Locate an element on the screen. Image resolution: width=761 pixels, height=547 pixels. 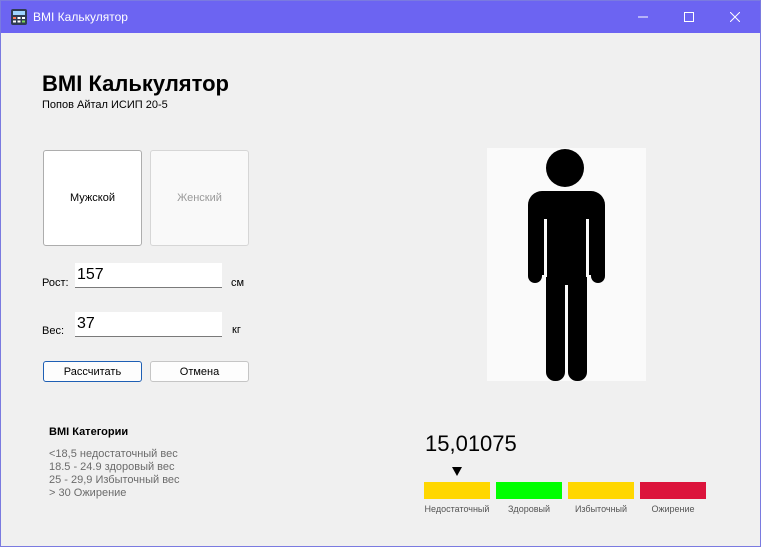
scale-label-obesity: Ожирение is located at coordinates (673, 509).